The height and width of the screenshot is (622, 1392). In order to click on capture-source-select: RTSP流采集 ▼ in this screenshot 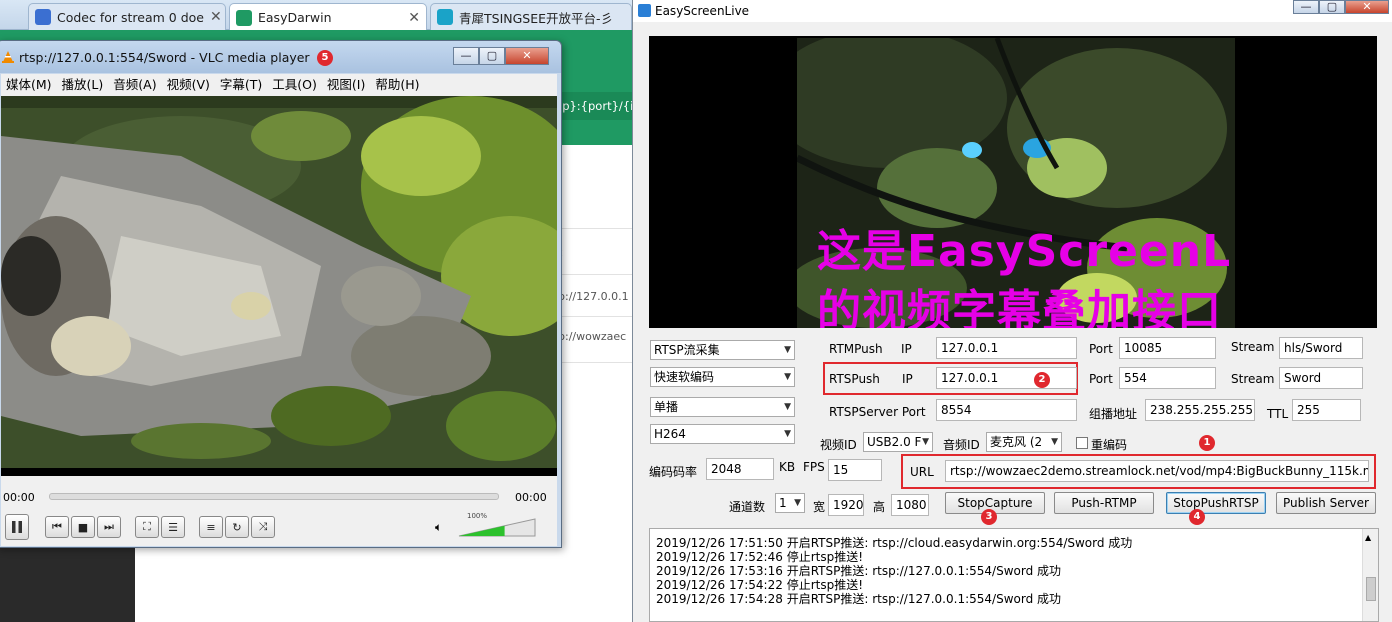, I will do `click(722, 350)`.